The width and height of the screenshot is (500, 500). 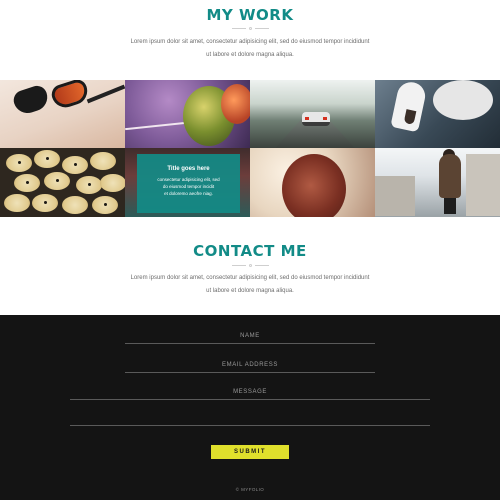 What do you see at coordinates (312, 182) in the screenshot?
I see `work-tile-portrait` at bounding box center [312, 182].